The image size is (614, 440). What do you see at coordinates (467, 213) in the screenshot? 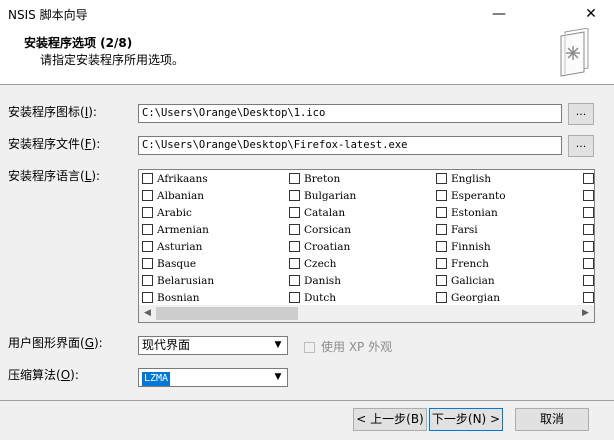
I see `language-item: Estonian` at bounding box center [467, 213].